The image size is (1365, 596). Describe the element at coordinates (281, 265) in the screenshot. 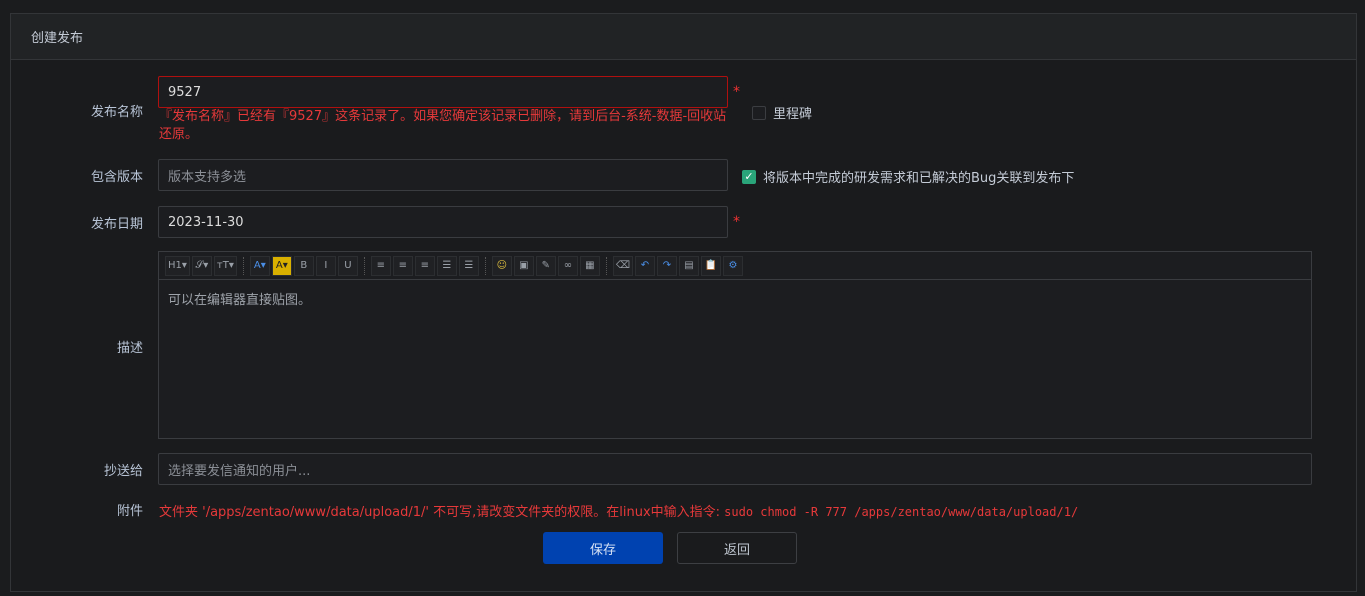

I see `highlight-icon: A▾` at that location.